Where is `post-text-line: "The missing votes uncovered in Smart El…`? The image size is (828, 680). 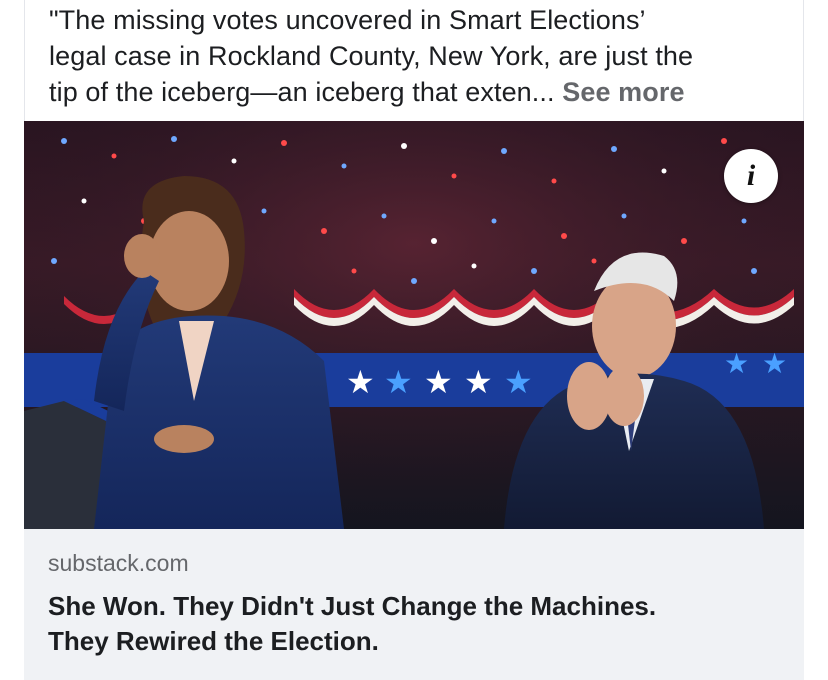
post-text-line: "The missing votes uncovered in Smart El… is located at coordinates (347, 20).